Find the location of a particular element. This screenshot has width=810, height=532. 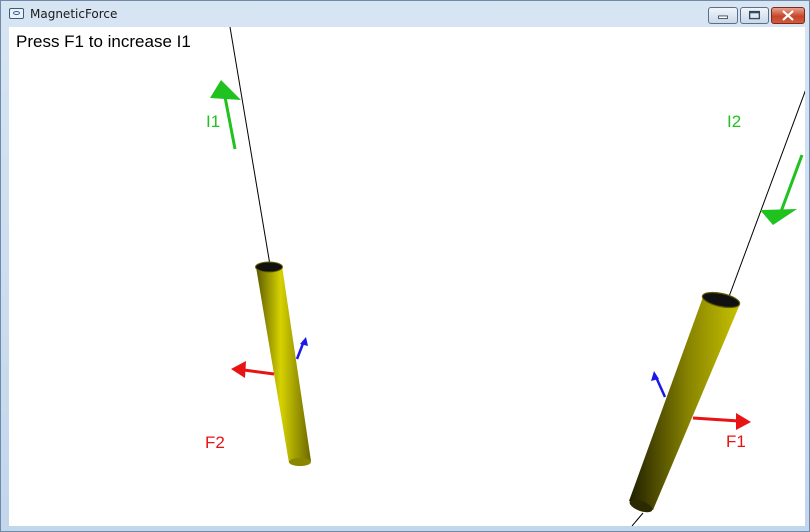

close-button is located at coordinates (788, 15).